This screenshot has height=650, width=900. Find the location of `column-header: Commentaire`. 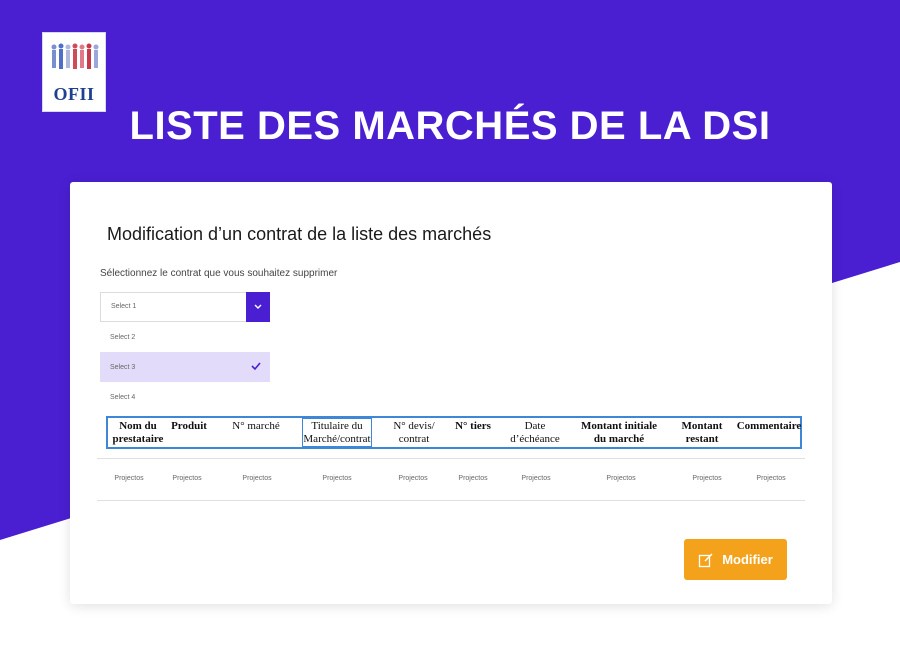

column-header: Commentaire is located at coordinates (769, 426).